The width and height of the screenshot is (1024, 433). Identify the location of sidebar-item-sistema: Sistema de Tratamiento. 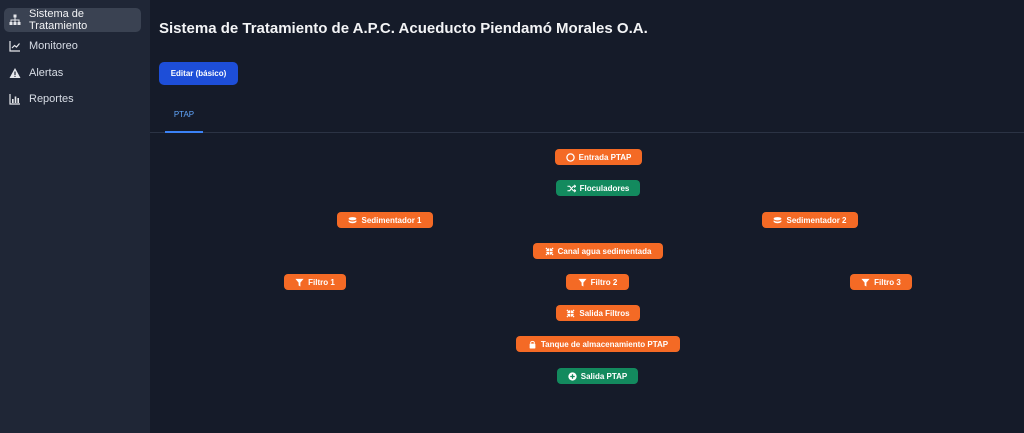
(72, 20).